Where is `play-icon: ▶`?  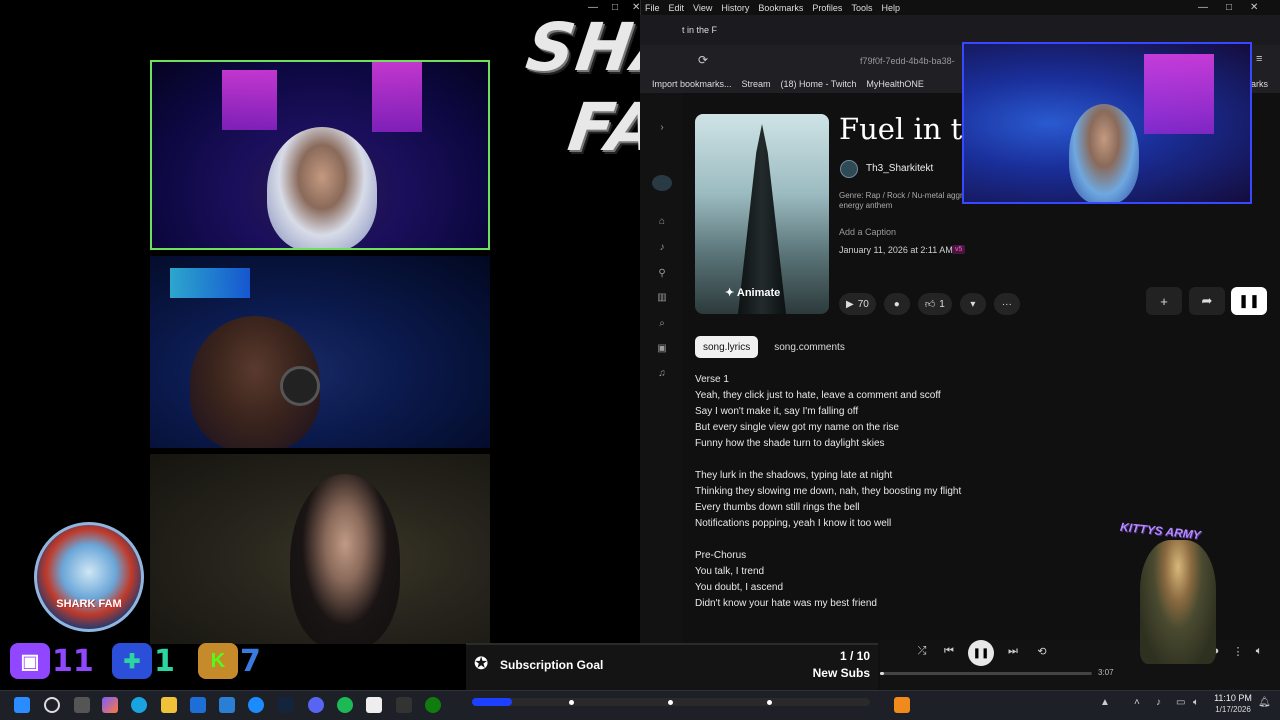
play-icon: ▶ is located at coordinates (850, 304).